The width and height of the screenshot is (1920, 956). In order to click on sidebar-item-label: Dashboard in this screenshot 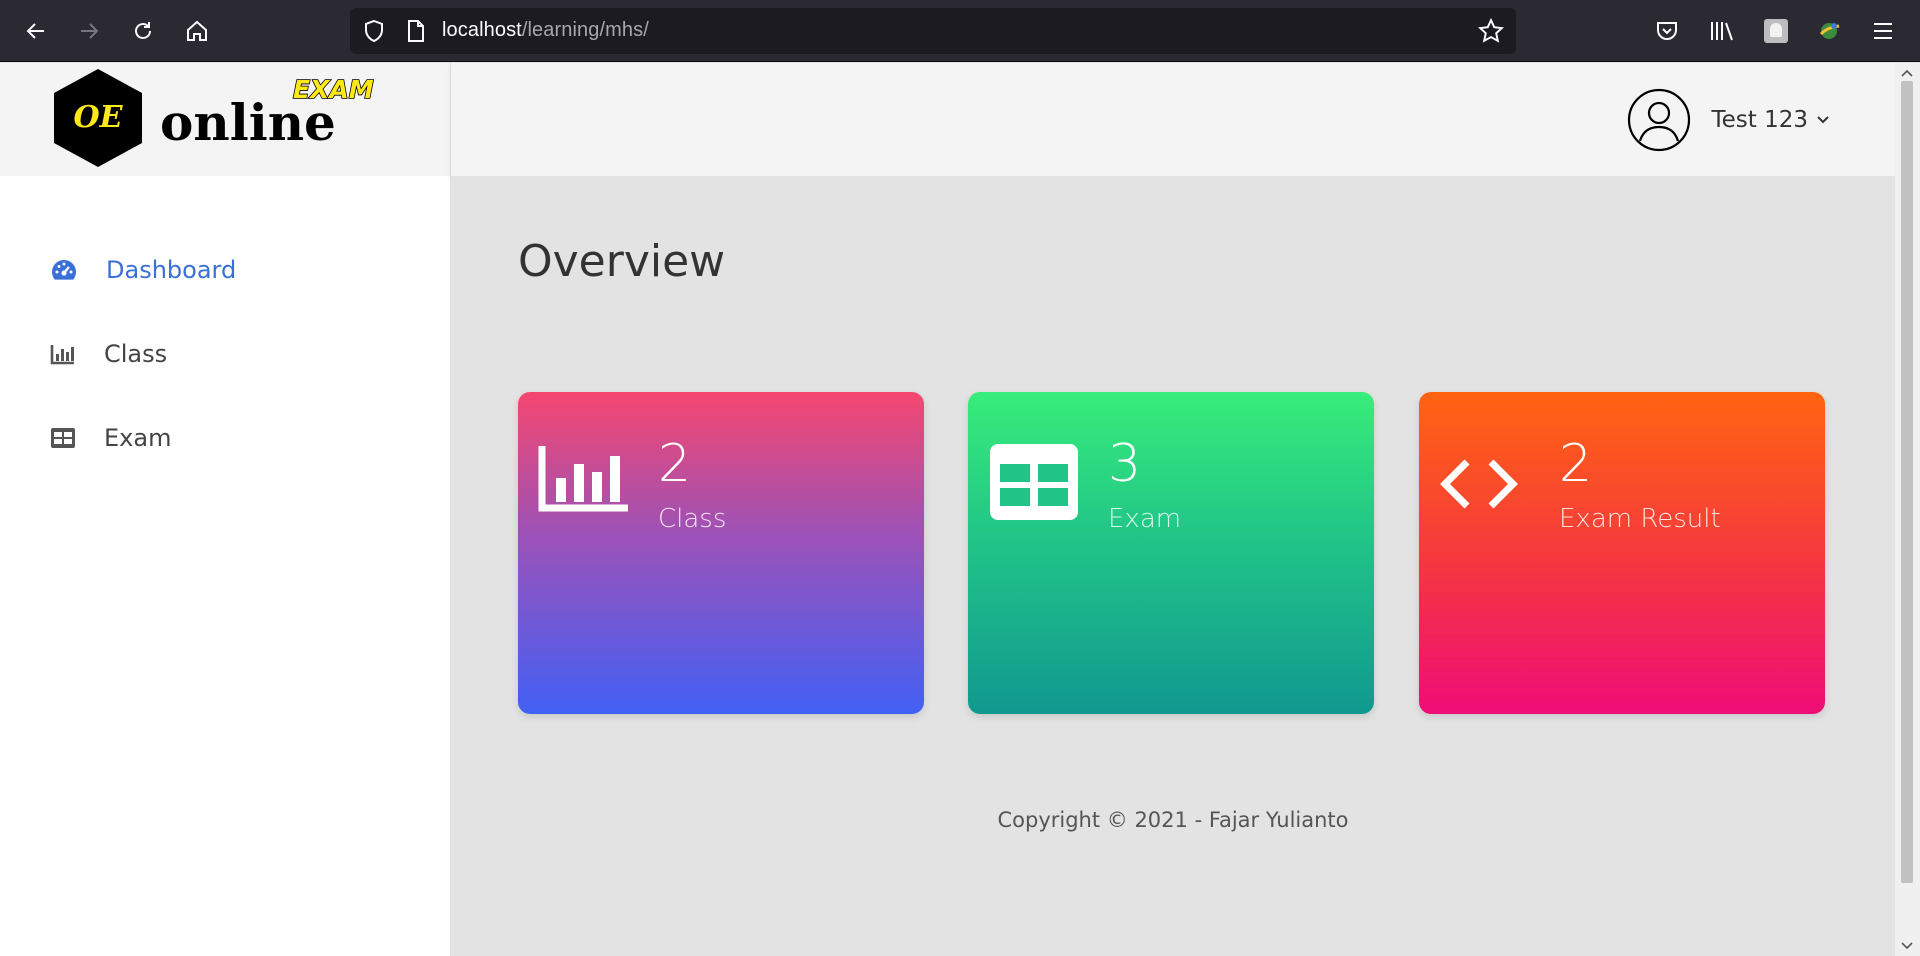, I will do `click(171, 270)`.